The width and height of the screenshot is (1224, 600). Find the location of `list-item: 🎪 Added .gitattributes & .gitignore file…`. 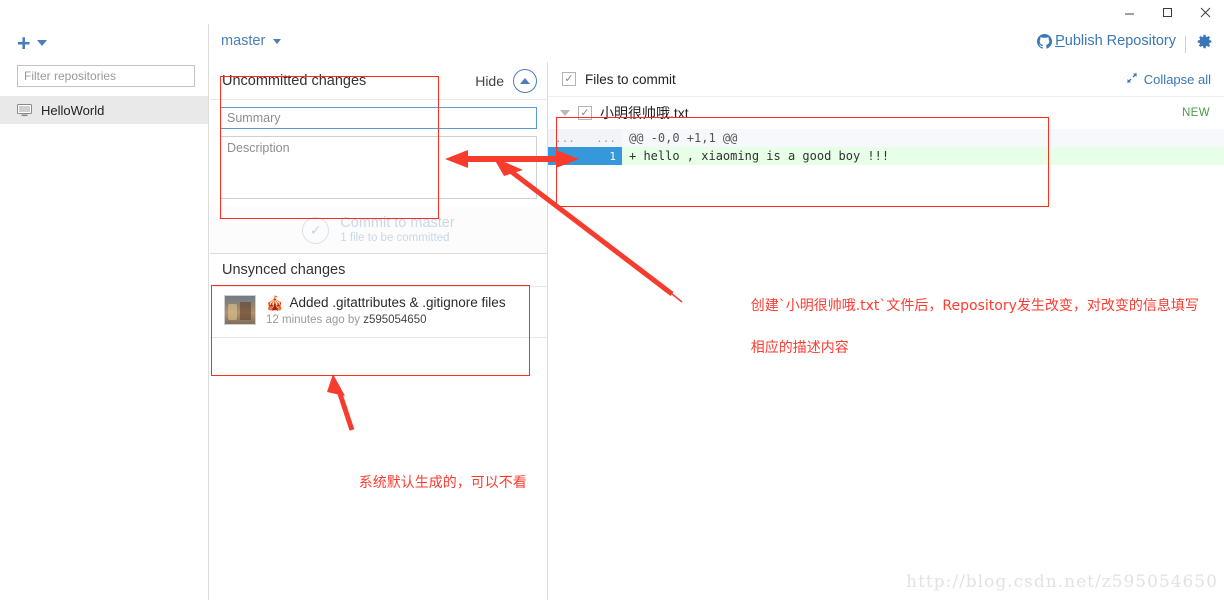

list-item: 🎪 Added .gitattributes & .gitignore file… is located at coordinates (378, 312).